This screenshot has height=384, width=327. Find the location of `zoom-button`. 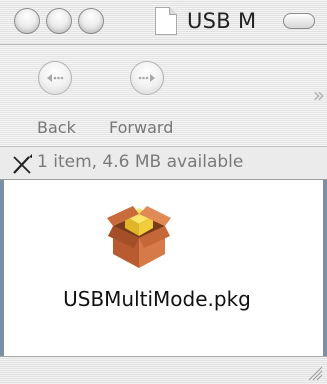

zoom-button is located at coordinates (91, 21).